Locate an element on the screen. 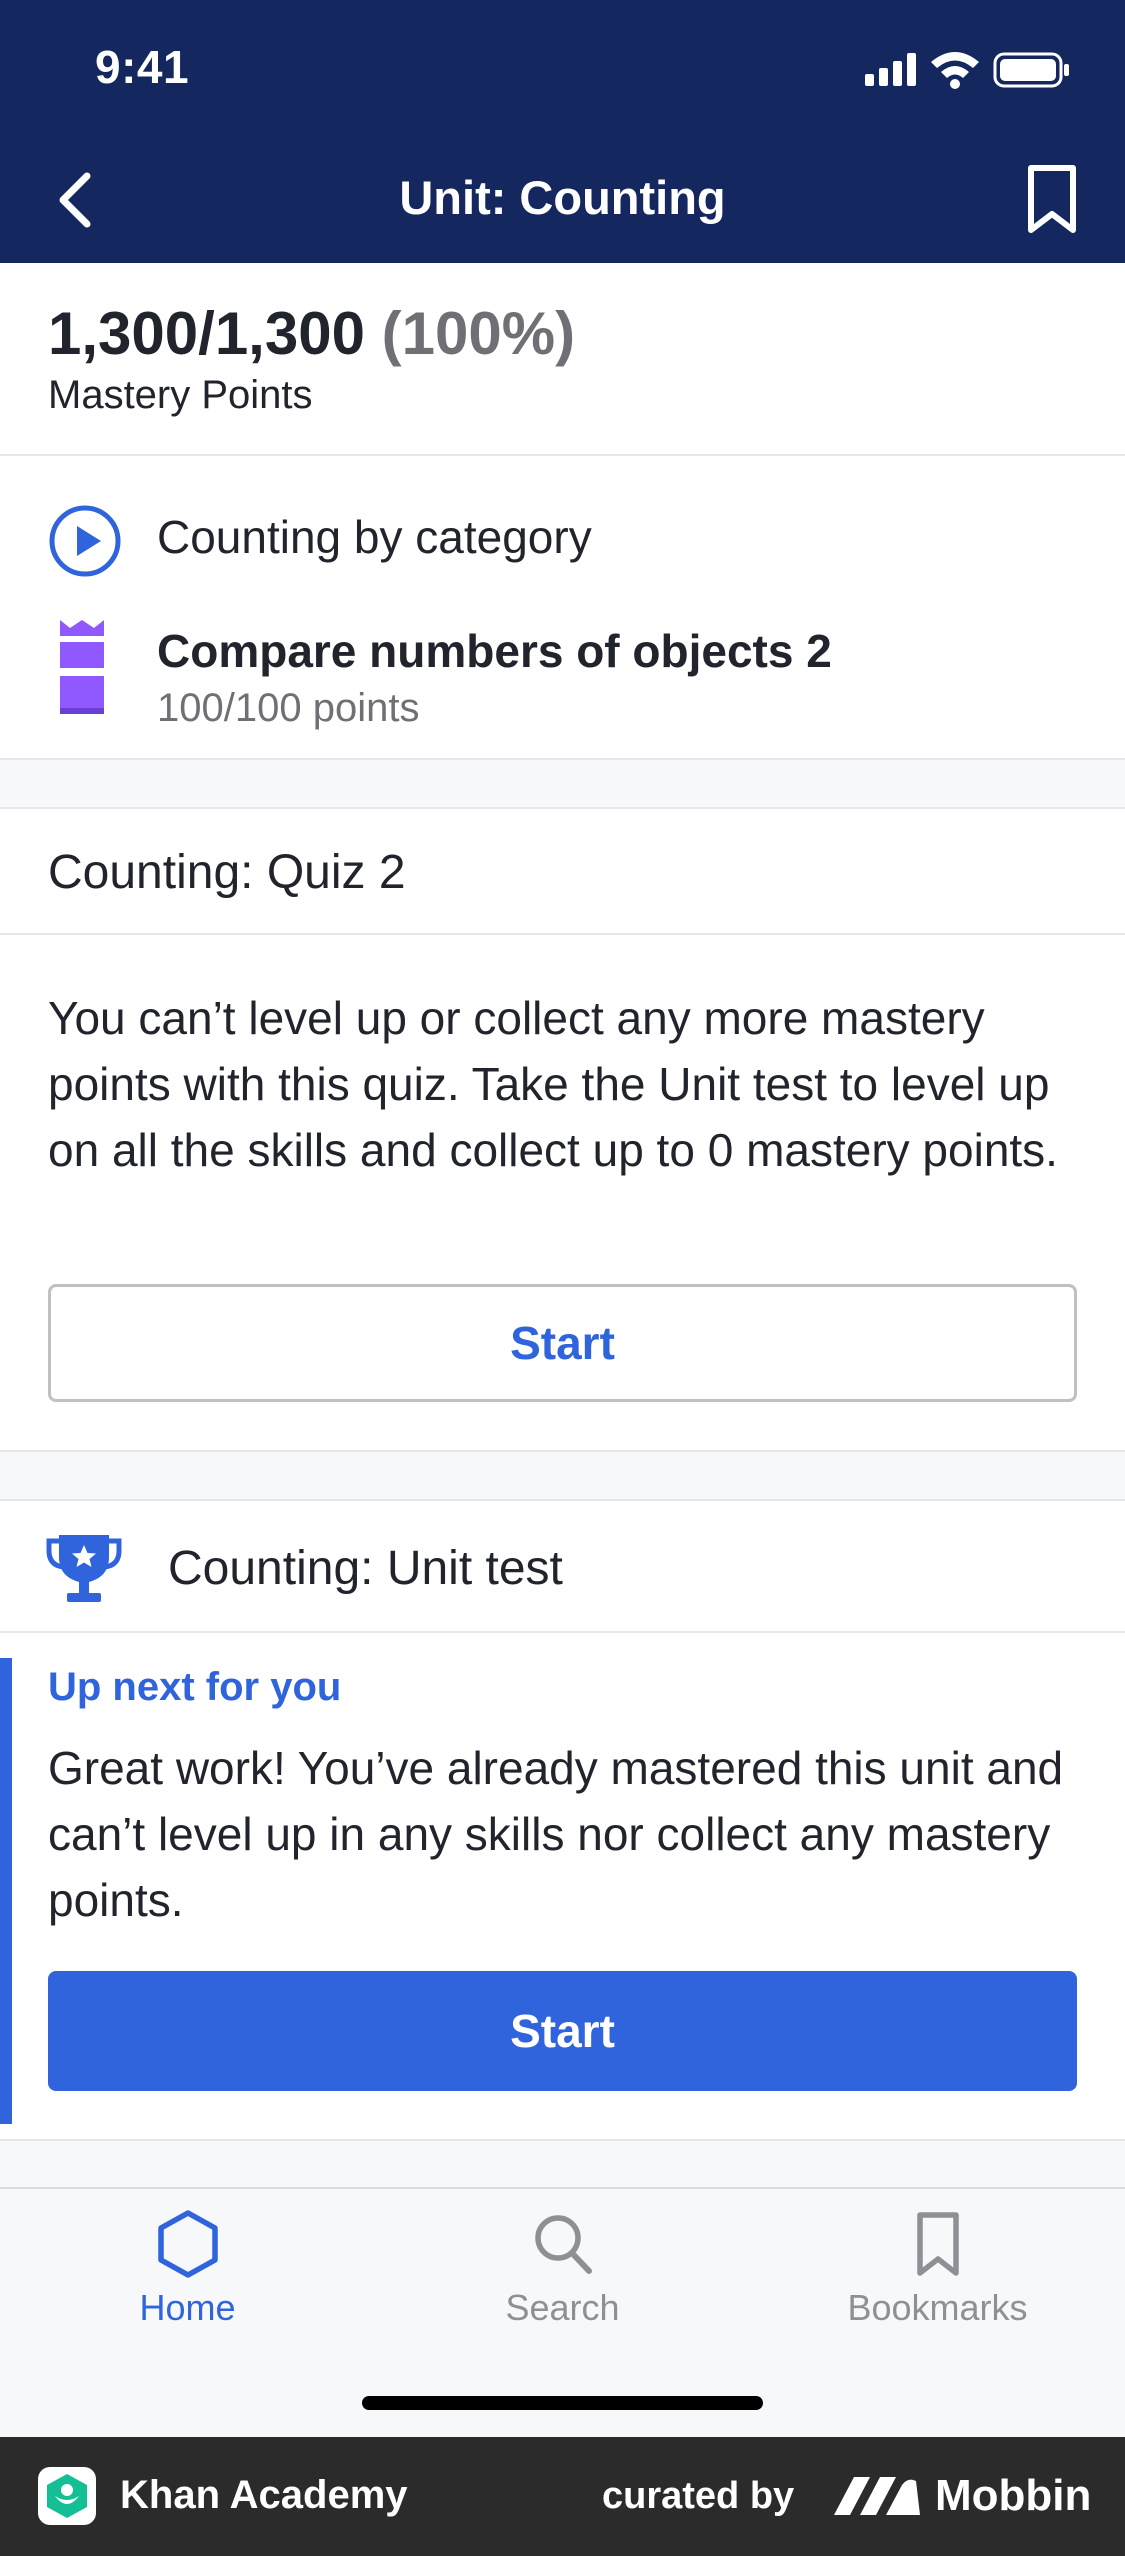 The image size is (1125, 2556). bookmark-button is located at coordinates (1052, 200).